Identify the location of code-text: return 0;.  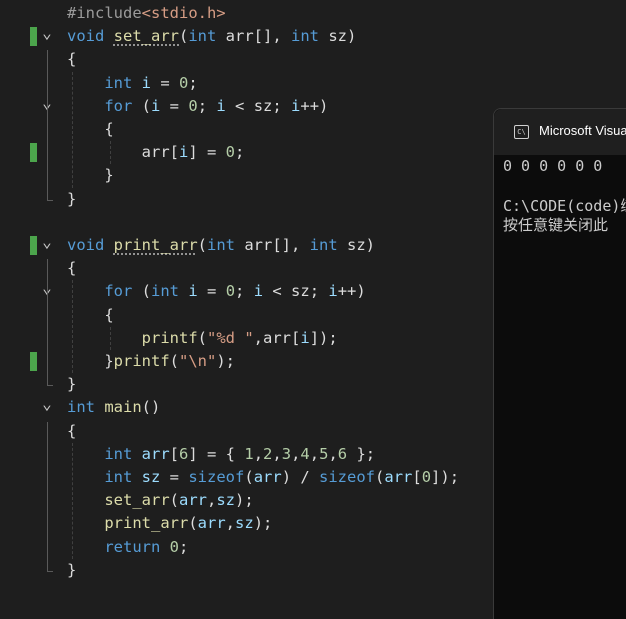
(127, 547).